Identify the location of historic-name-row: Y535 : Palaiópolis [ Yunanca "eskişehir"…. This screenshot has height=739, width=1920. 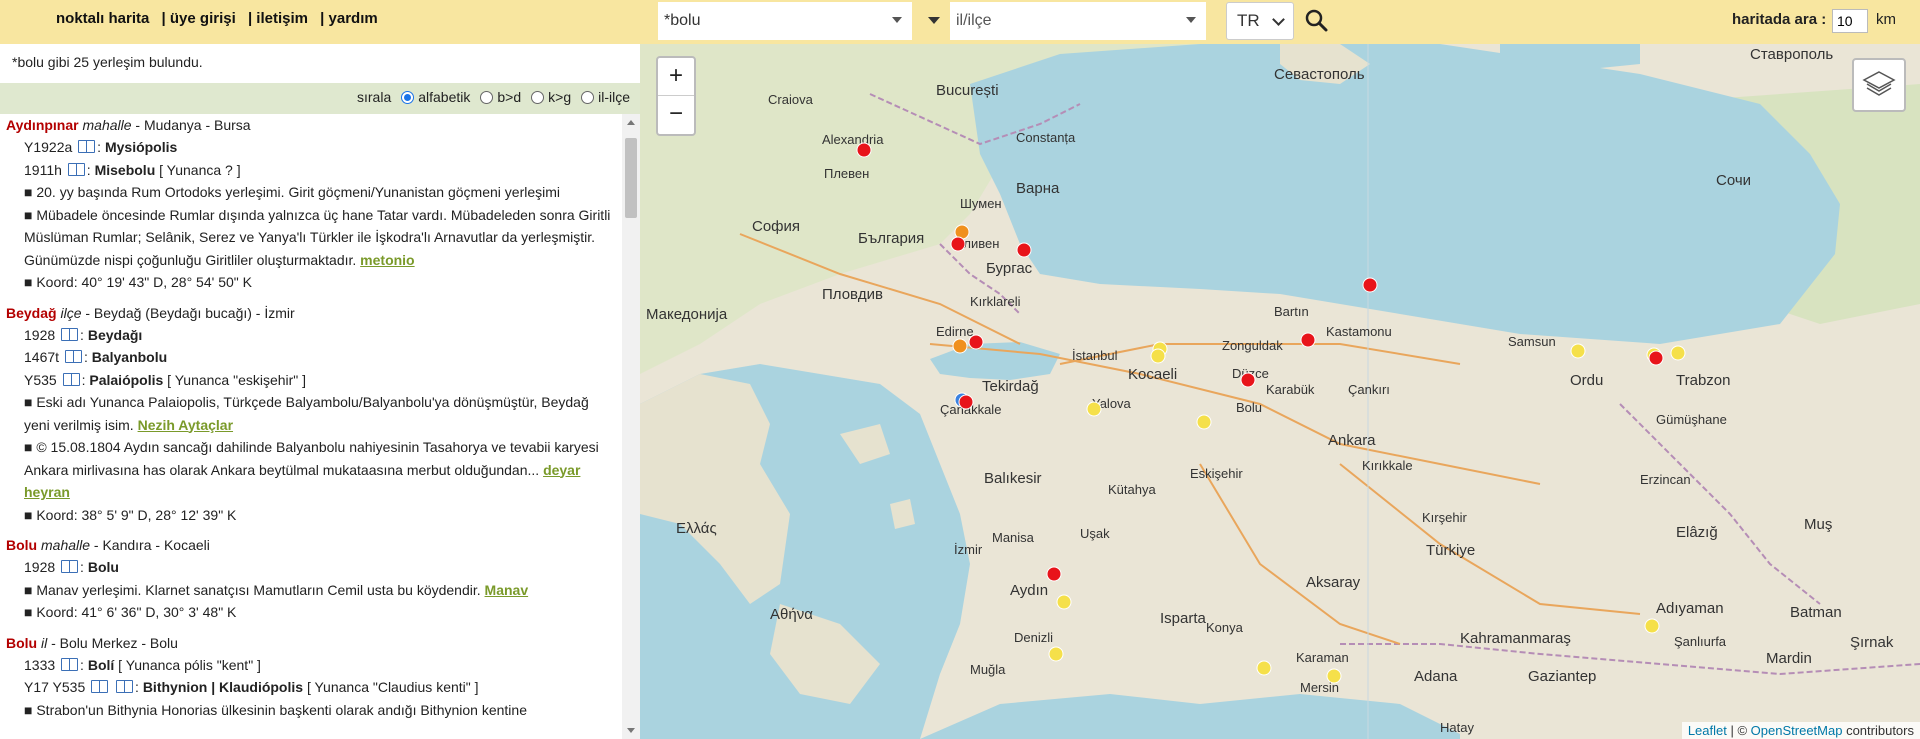
(165, 379).